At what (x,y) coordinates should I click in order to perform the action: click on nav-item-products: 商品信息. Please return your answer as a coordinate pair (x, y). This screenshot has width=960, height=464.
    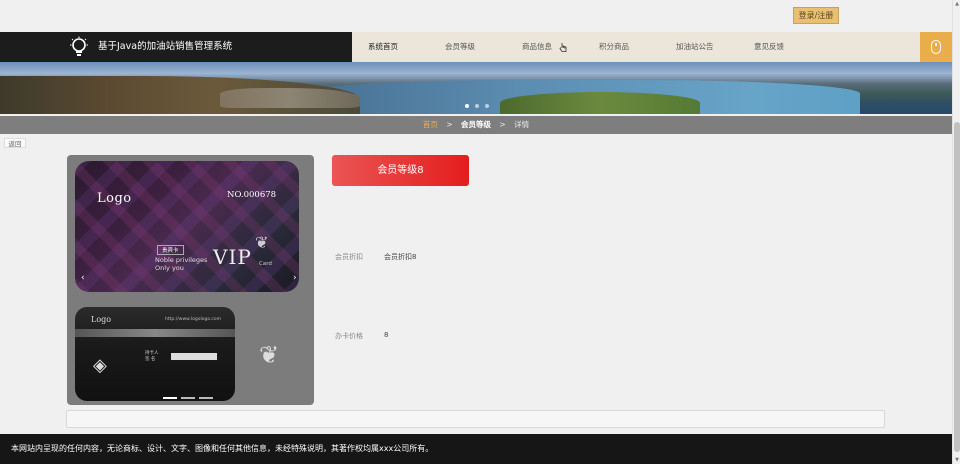
    Looking at the image, I should click on (537, 47).